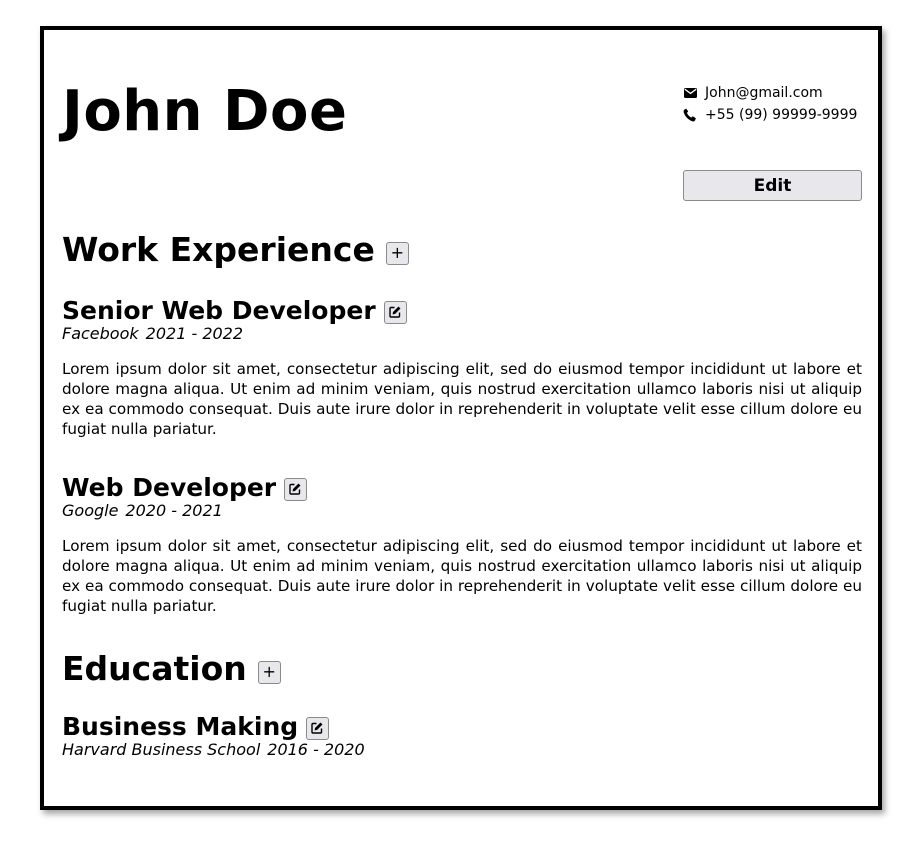 The width and height of the screenshot is (916, 849). I want to click on education-title-item: Business Making, so click(196, 726).